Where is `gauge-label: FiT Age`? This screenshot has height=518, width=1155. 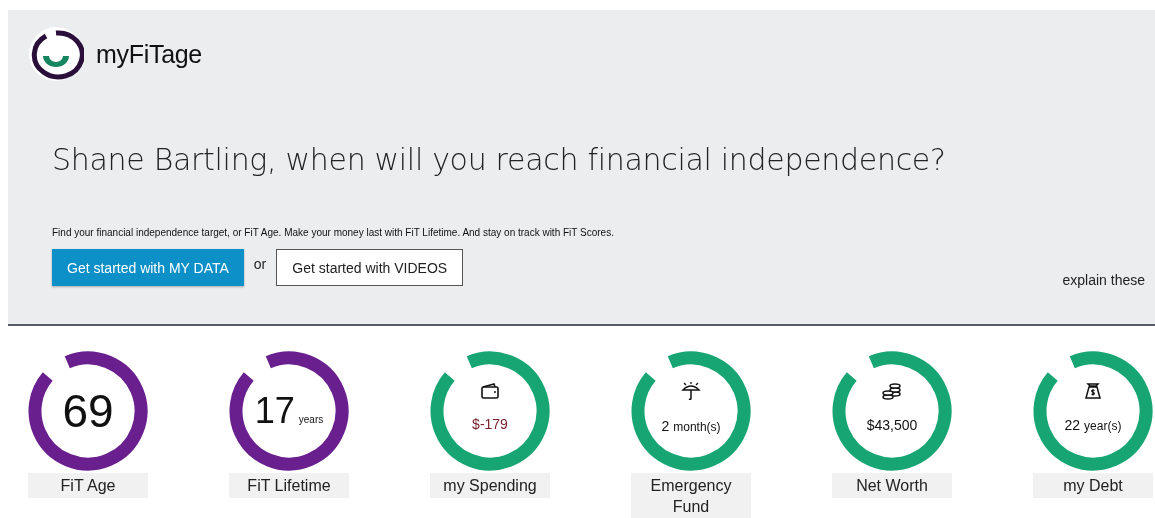 gauge-label: FiT Age is located at coordinates (88, 485).